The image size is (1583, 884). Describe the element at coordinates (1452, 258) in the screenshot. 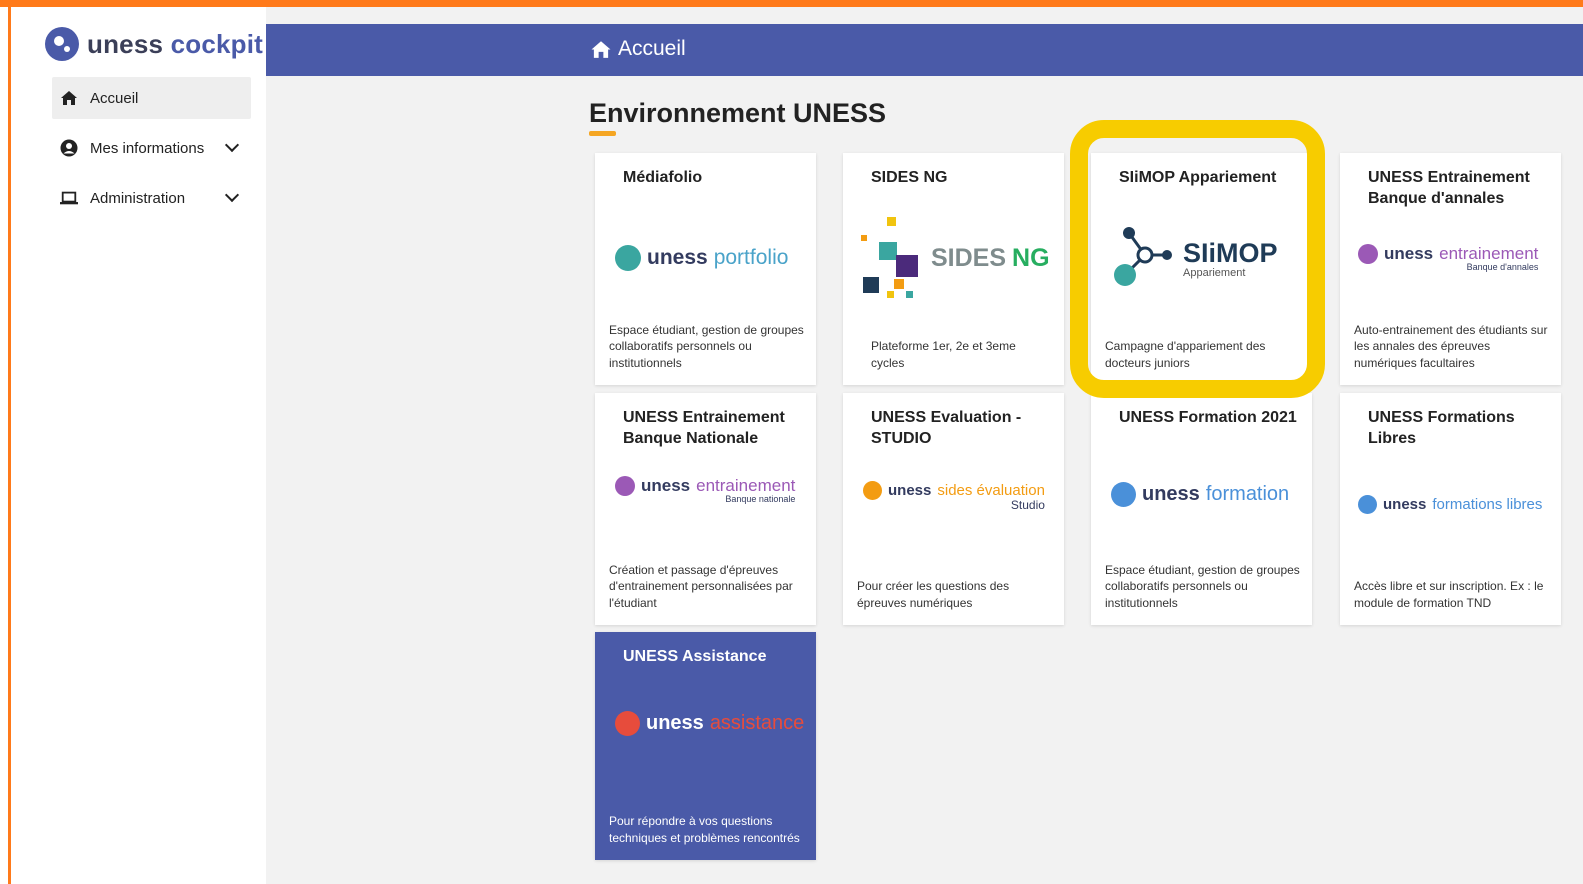

I see `entrainement-annales-logo: uness entrainement Banque d'annales` at that location.